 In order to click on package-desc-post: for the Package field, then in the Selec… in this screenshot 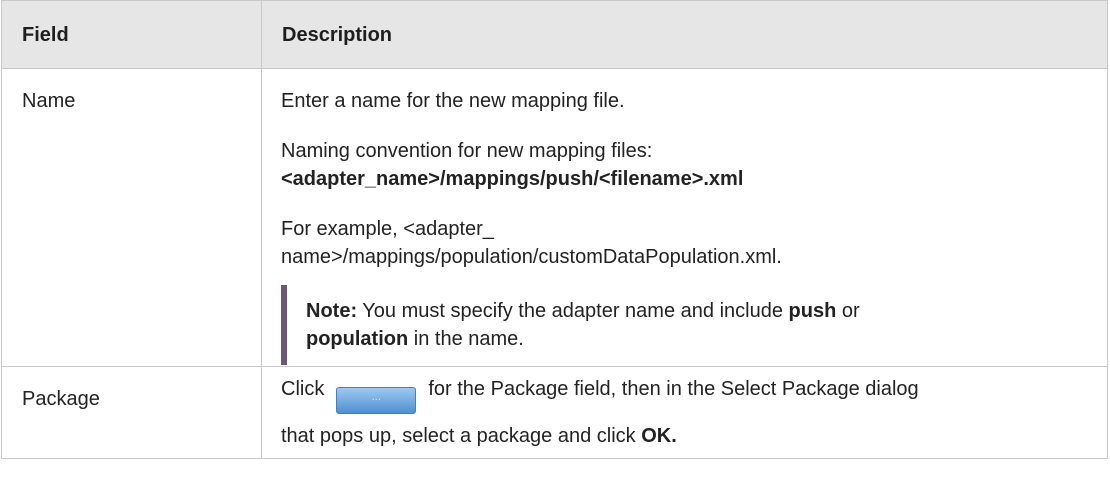, I will do `click(673, 389)`.